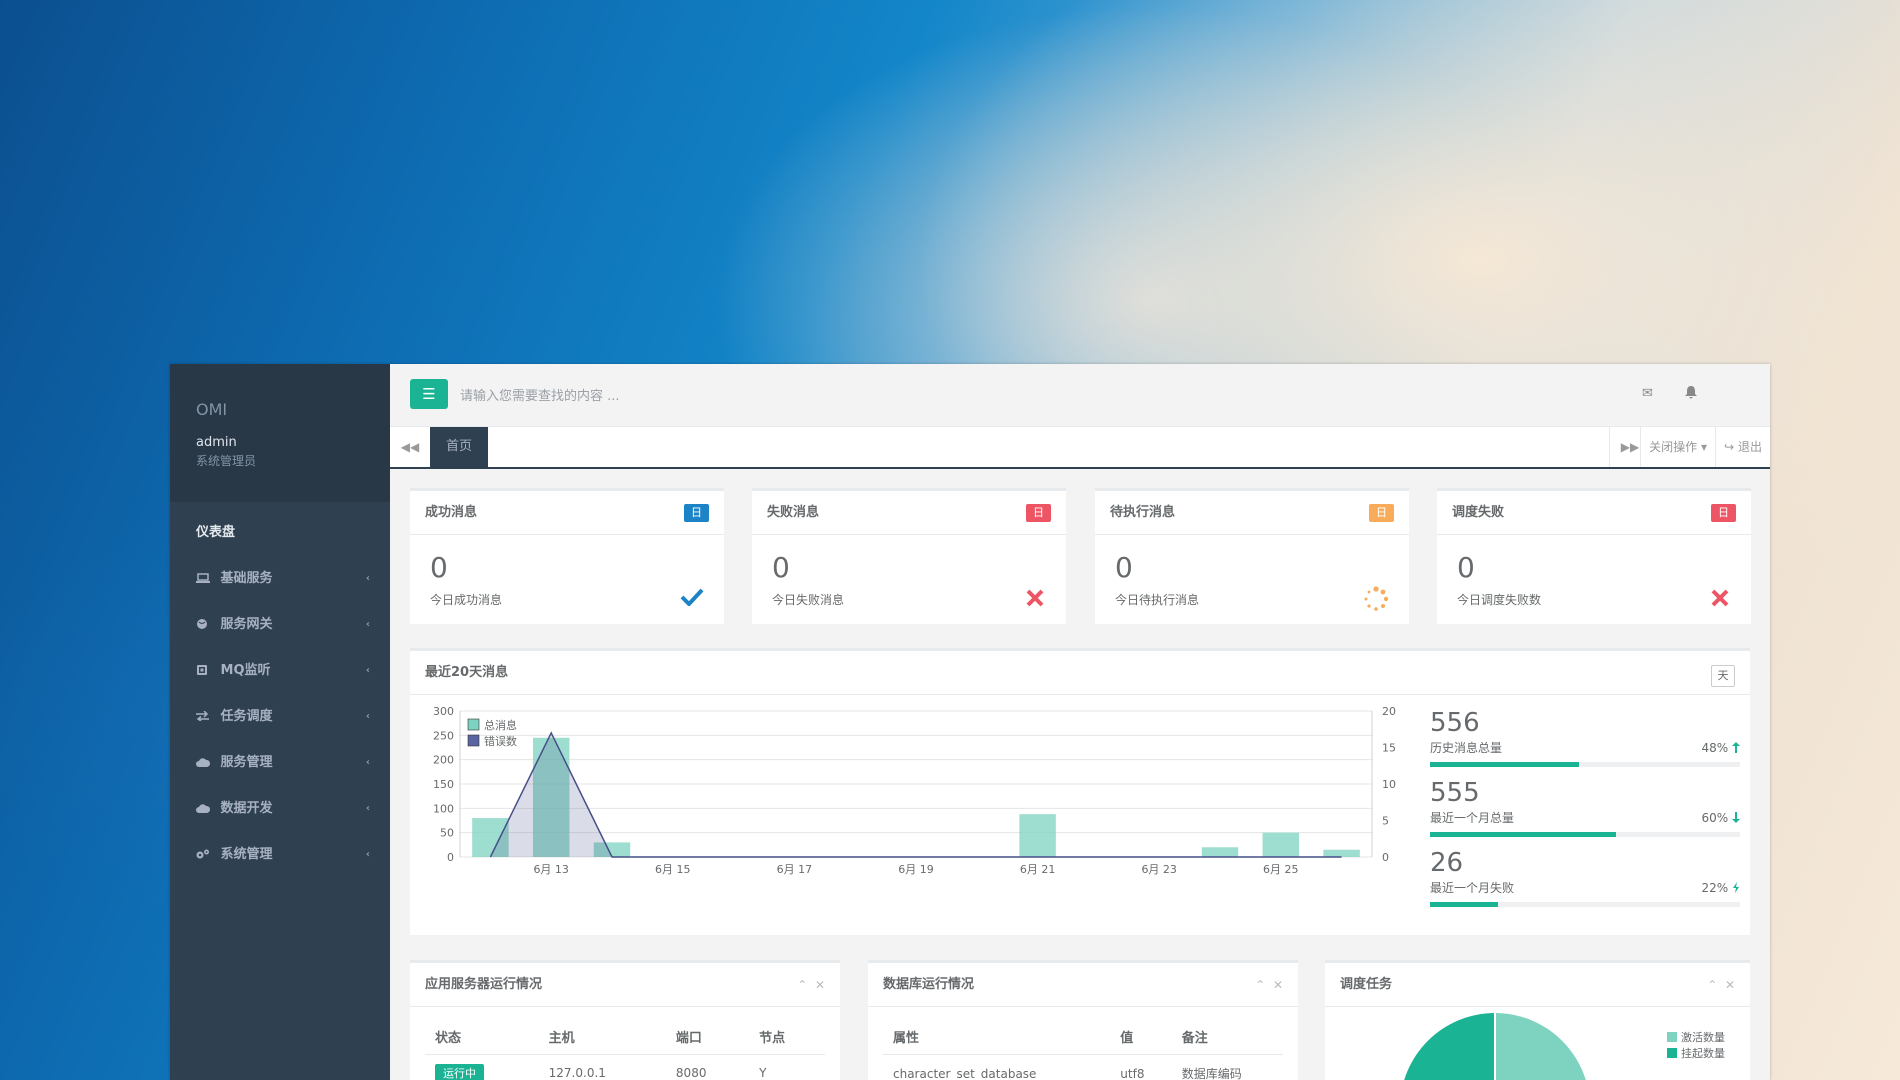 The image size is (1900, 1080). I want to click on schedule-panel: 调度任务 ⌃ ✕ 激活数量 挂起数量, so click(1537, 1020).